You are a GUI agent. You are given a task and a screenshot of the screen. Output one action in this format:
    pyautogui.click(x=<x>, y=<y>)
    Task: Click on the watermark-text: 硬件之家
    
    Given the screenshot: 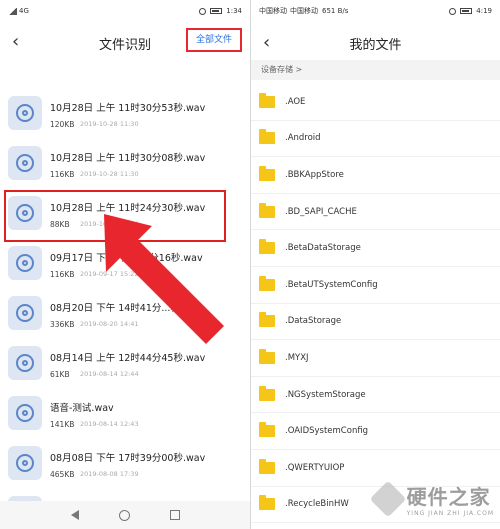 What is the action you would take?
    pyautogui.click(x=448, y=497)
    